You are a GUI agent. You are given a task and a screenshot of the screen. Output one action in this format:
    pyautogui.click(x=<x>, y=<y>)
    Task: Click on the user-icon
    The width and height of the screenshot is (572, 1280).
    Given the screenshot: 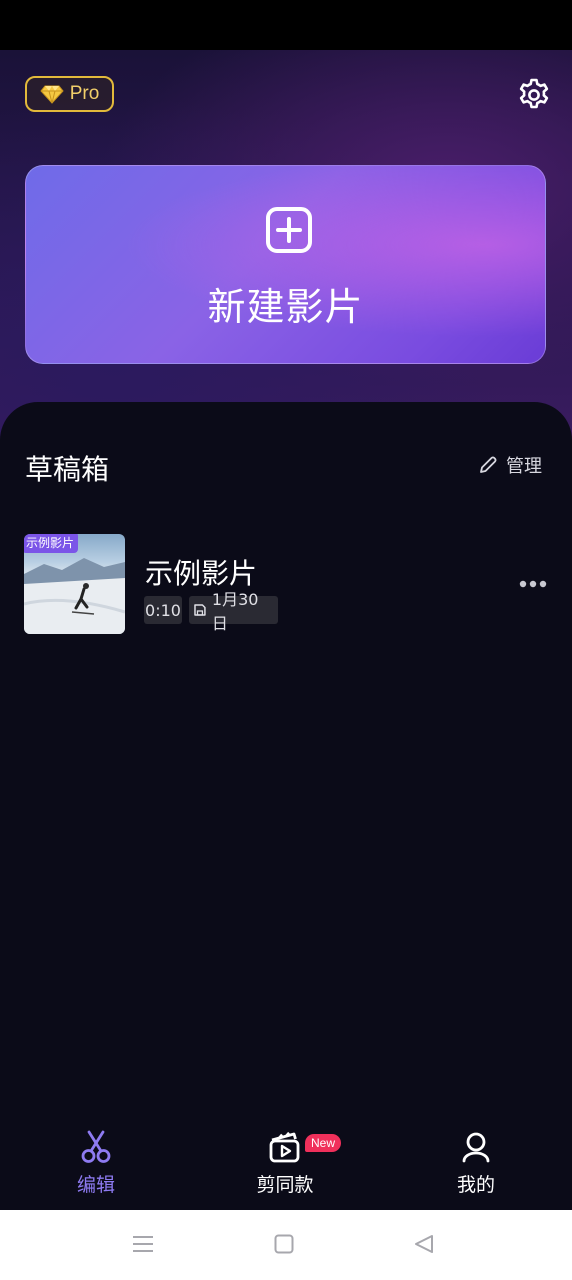 What is the action you would take?
    pyautogui.click(x=476, y=1147)
    